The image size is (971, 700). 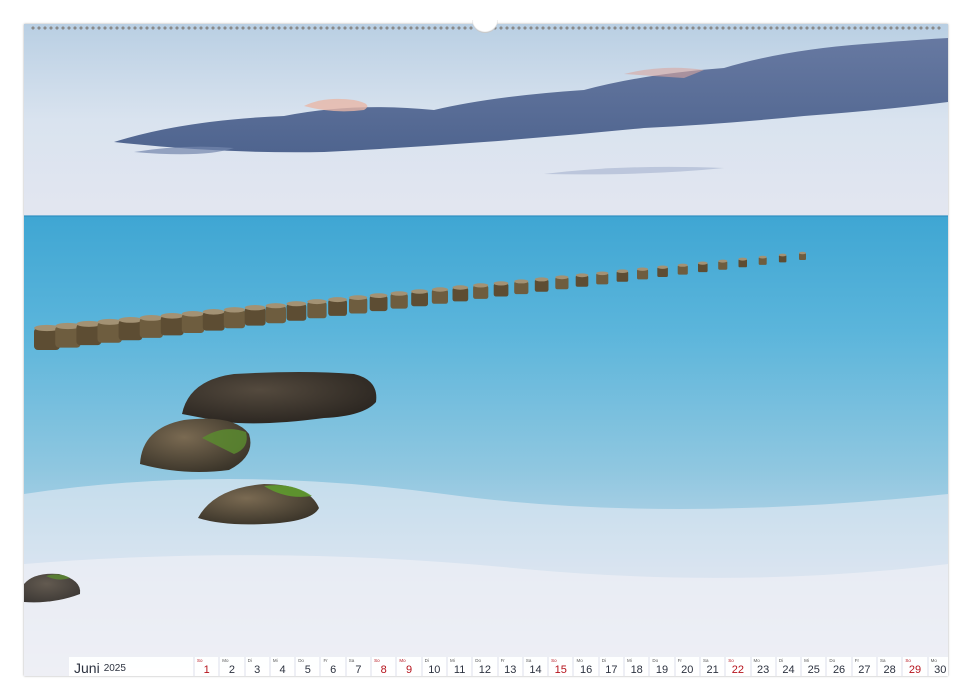 What do you see at coordinates (839, 670) in the screenshot?
I see `day-number: 26` at bounding box center [839, 670].